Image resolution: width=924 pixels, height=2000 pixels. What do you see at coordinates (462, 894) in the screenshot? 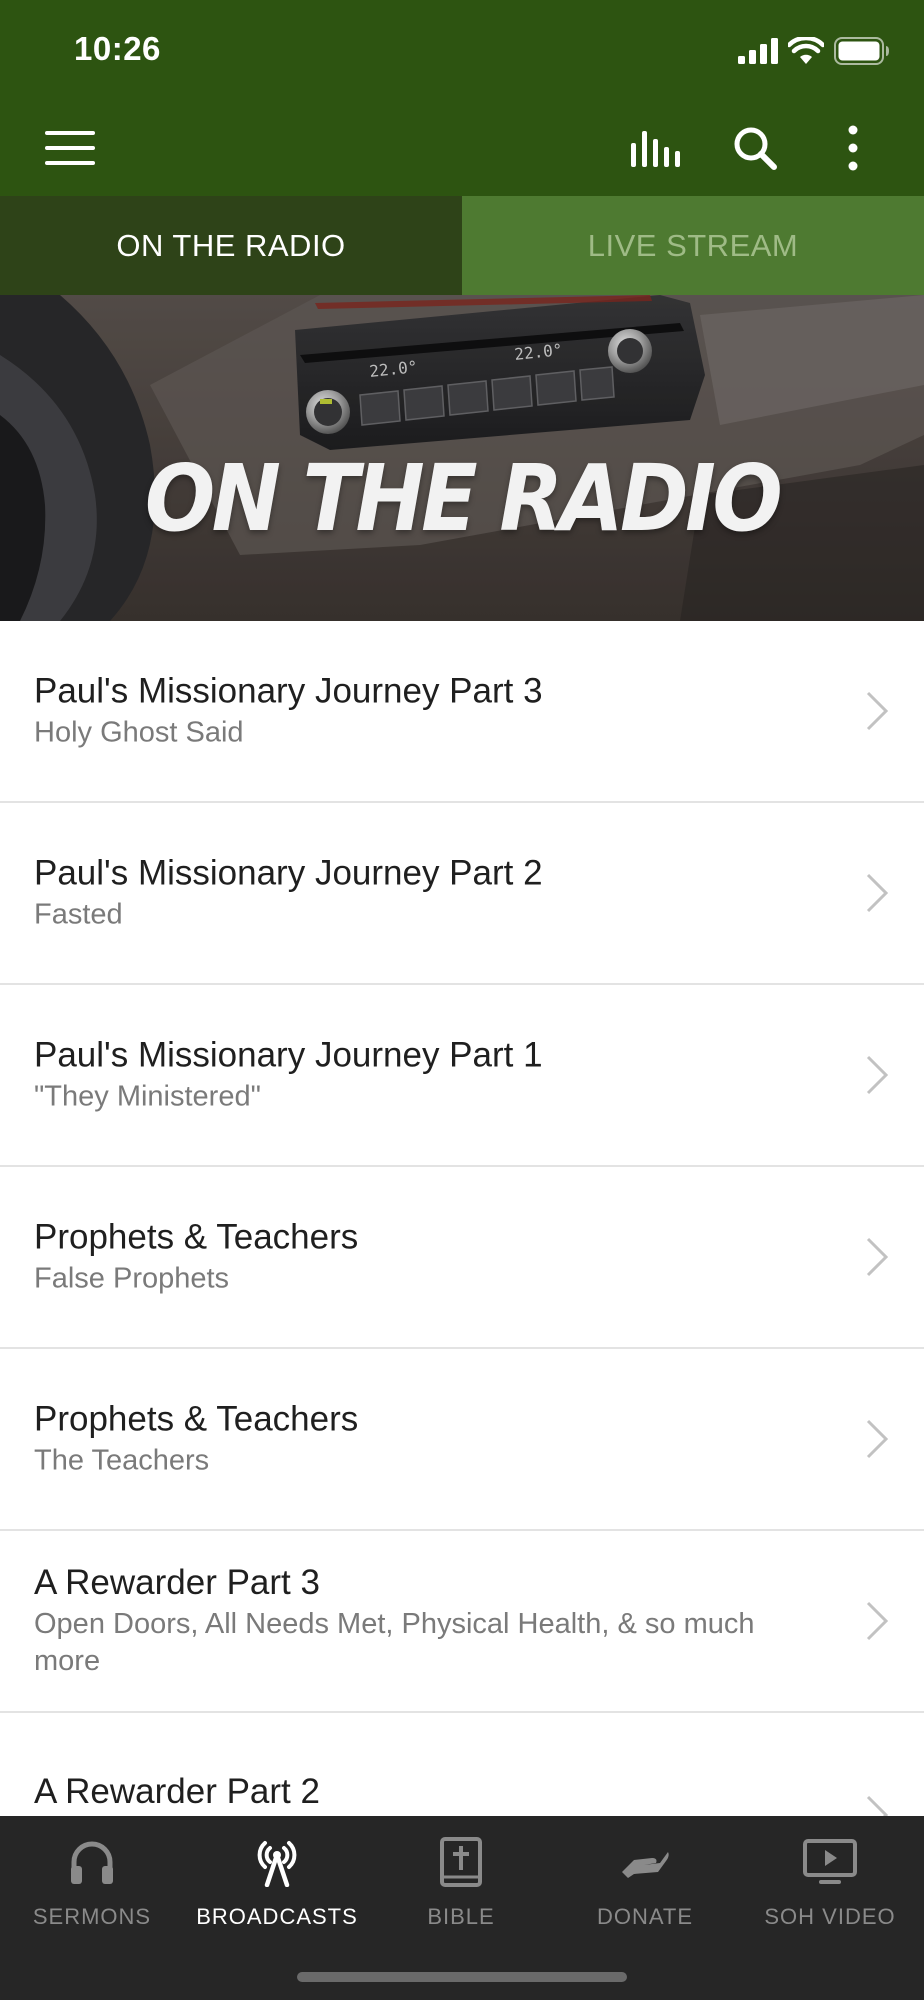
I see `list-item: Paul's Missionary Journey Part 2 Fasted` at bounding box center [462, 894].